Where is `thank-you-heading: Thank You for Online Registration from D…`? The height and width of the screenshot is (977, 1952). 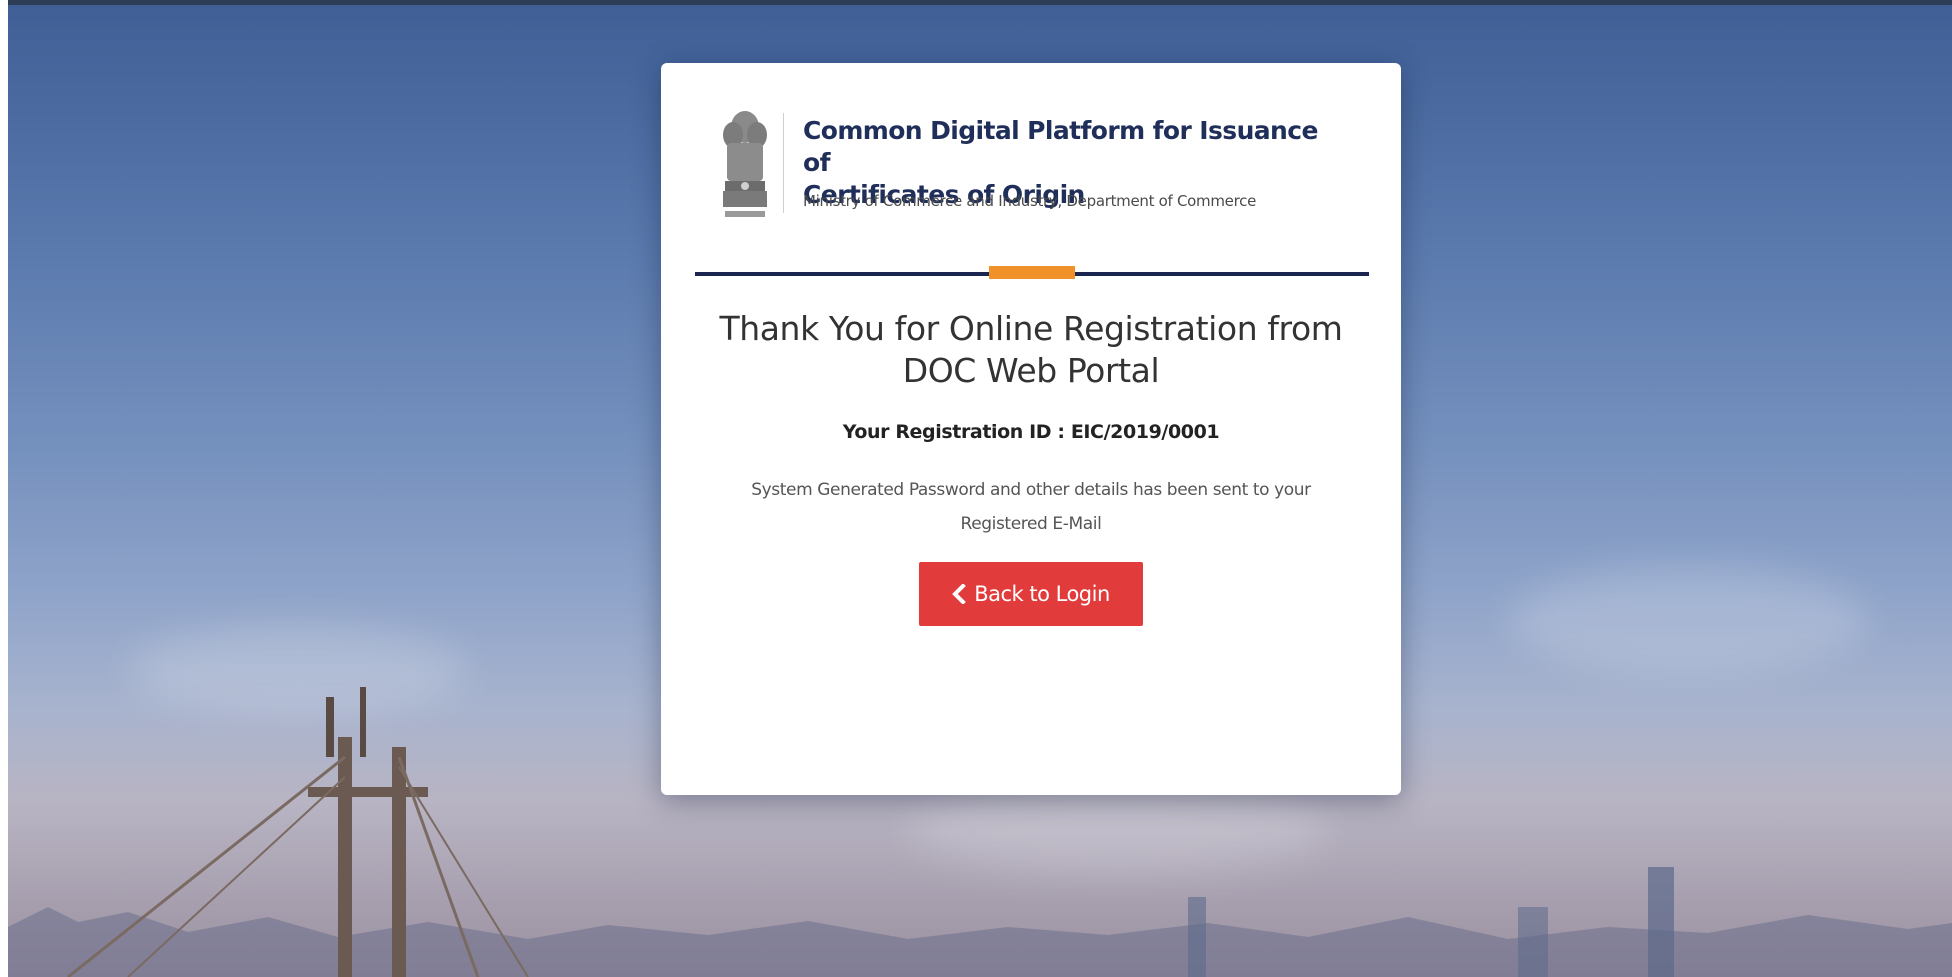 thank-you-heading: Thank You for Online Registration from D… is located at coordinates (1031, 350).